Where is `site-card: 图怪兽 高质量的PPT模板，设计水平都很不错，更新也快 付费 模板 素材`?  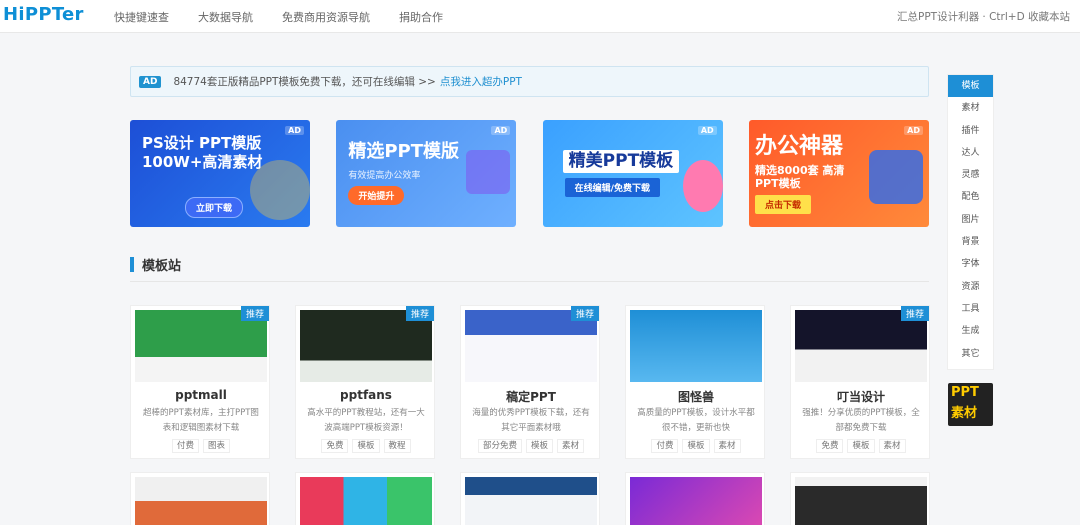
site-card: 图怪兽 高质量的PPT模板，设计水平都很不错，更新也快 付费 模板 素材 is located at coordinates (695, 382).